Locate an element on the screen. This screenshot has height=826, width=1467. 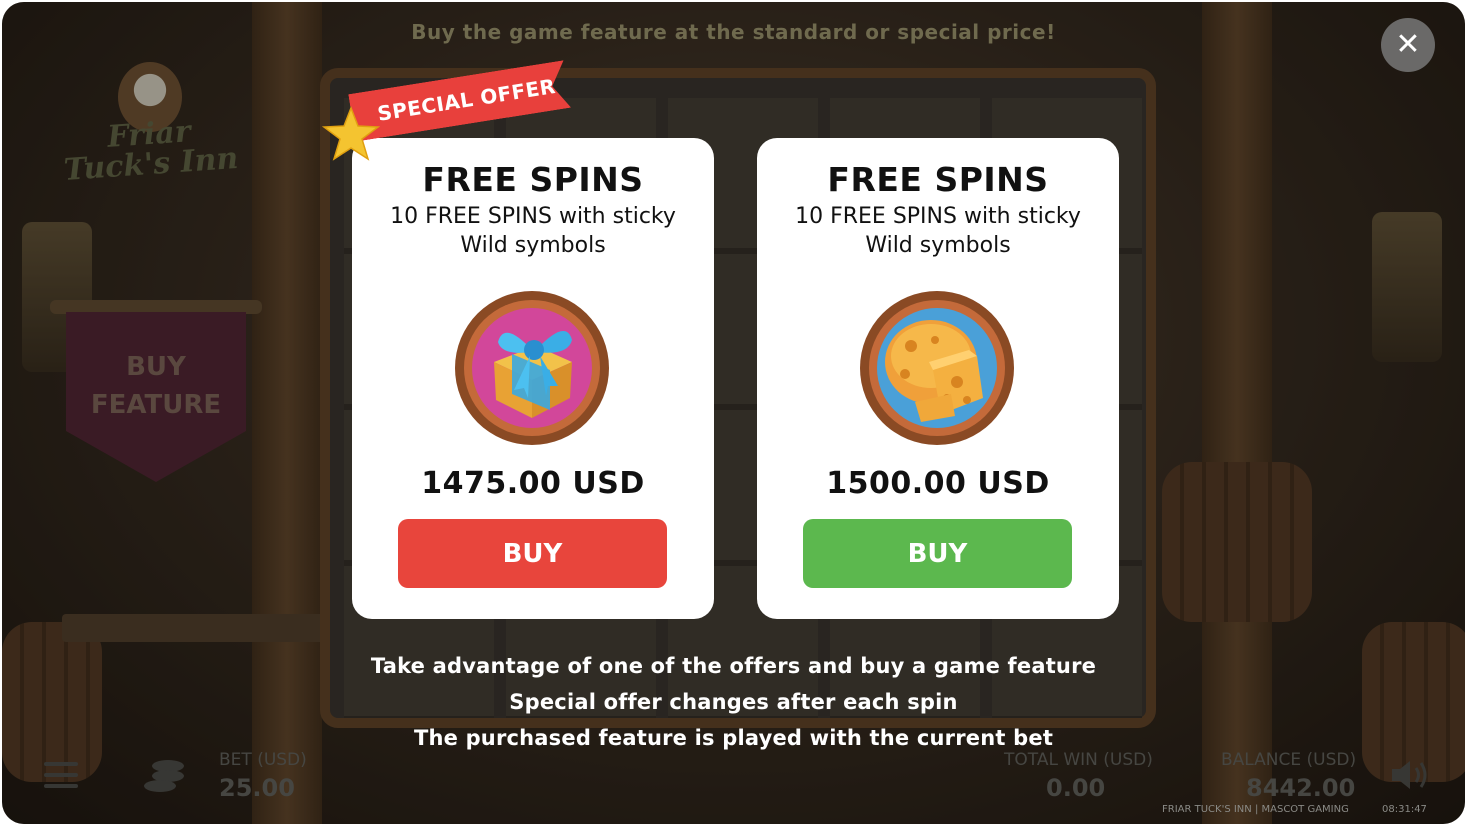
cheese-icon is located at coordinates (937, 368).